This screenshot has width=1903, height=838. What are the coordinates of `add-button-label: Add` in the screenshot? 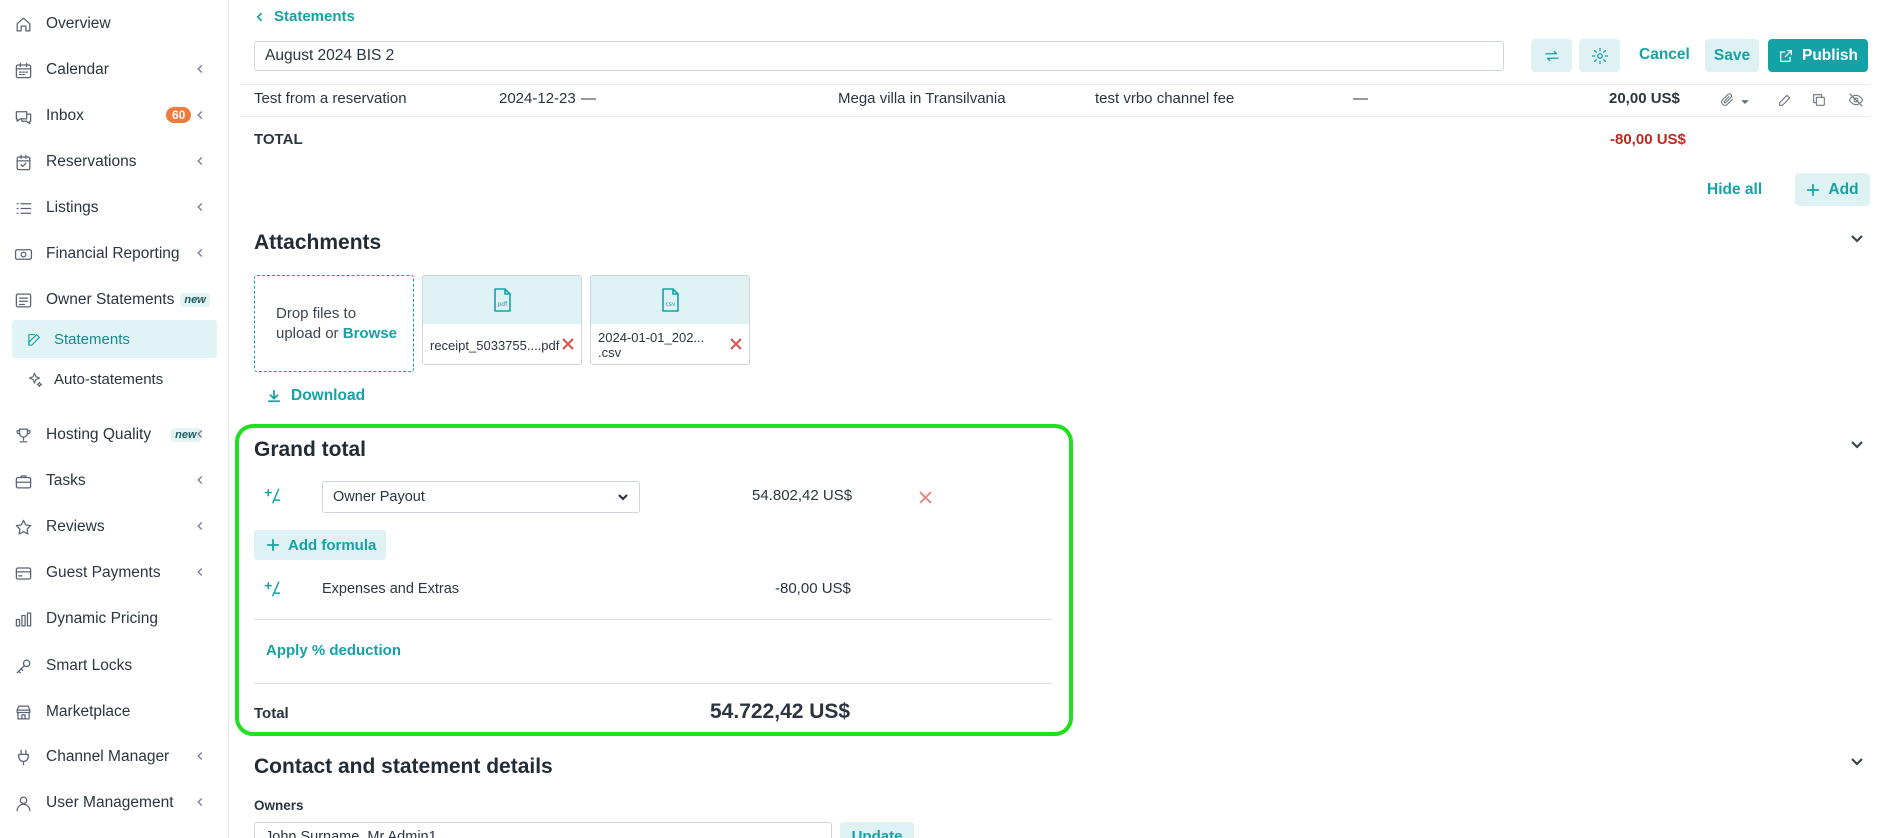 It's located at (1843, 189).